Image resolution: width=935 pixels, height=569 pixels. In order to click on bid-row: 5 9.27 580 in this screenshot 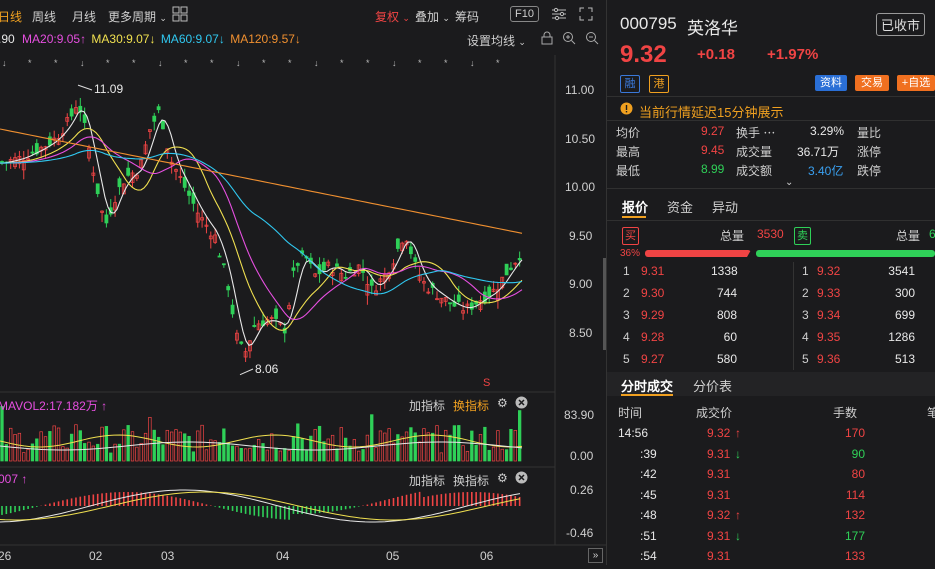, I will do `click(699, 361)`.